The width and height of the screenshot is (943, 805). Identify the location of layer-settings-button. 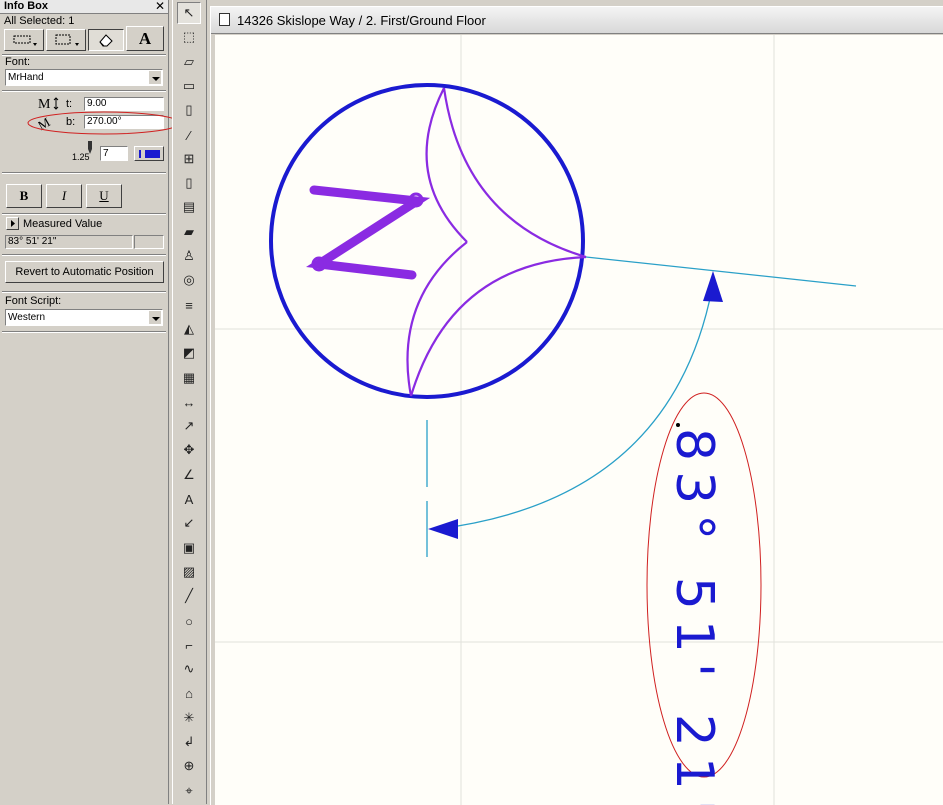
(106, 40).